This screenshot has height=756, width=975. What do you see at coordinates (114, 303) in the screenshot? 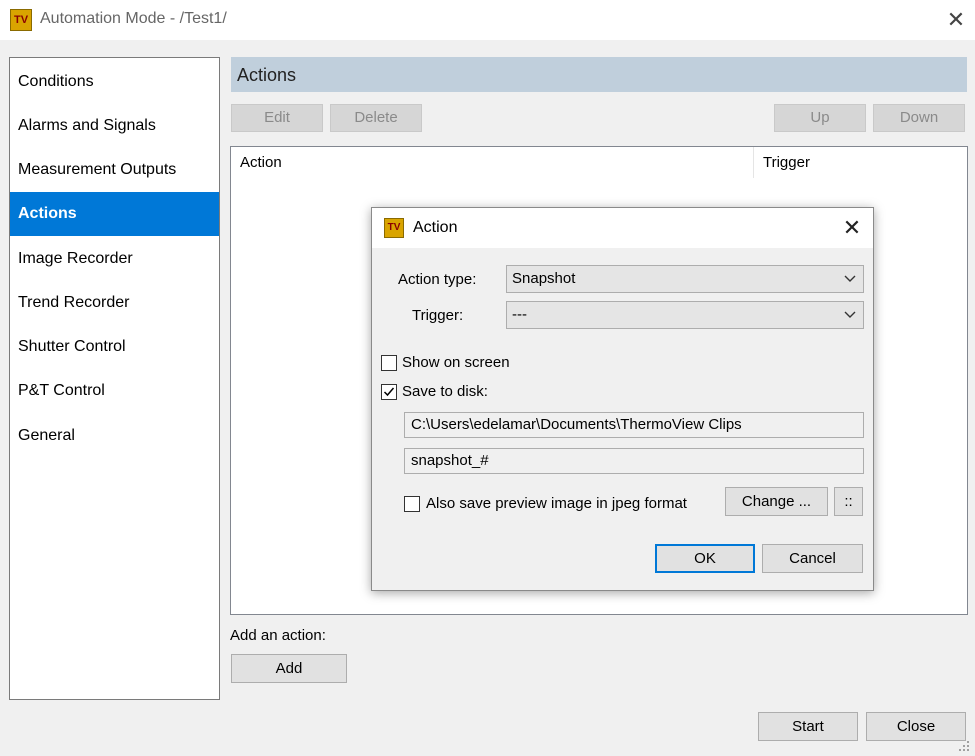
I see `sidebar-item-trend-recorder: Trend Recorder` at bounding box center [114, 303].